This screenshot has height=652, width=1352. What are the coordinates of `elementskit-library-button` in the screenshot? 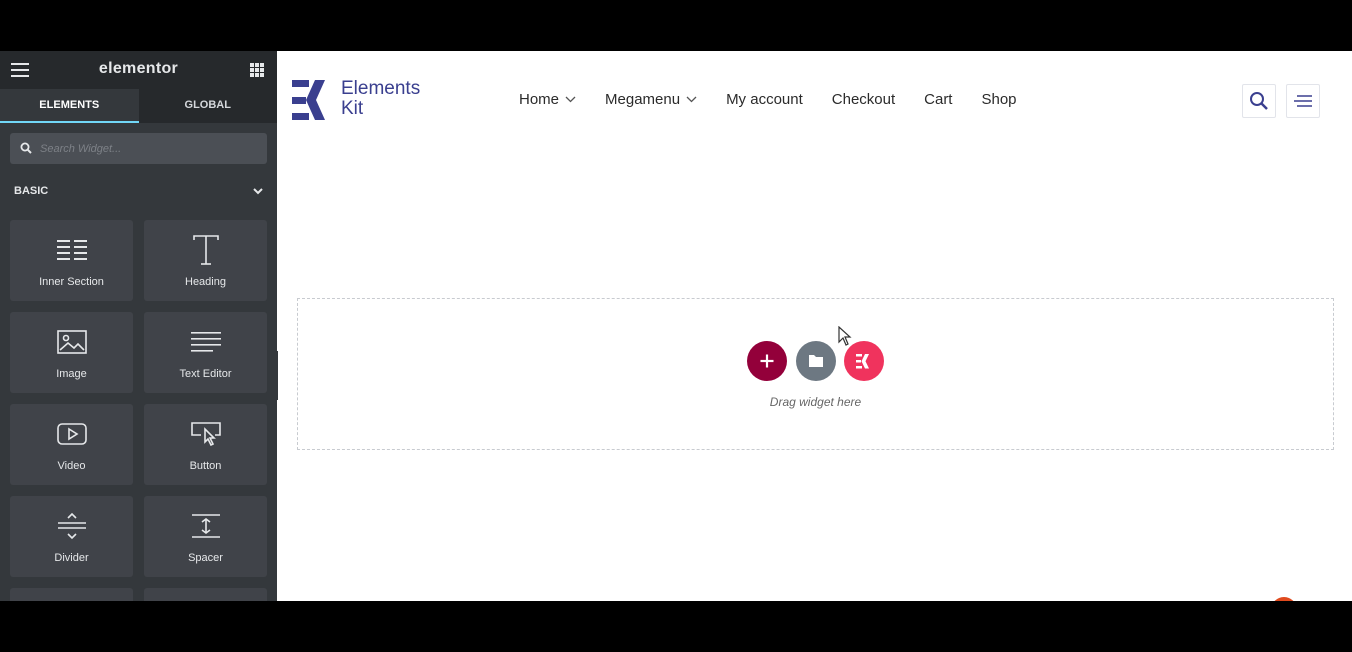 It's located at (864, 361).